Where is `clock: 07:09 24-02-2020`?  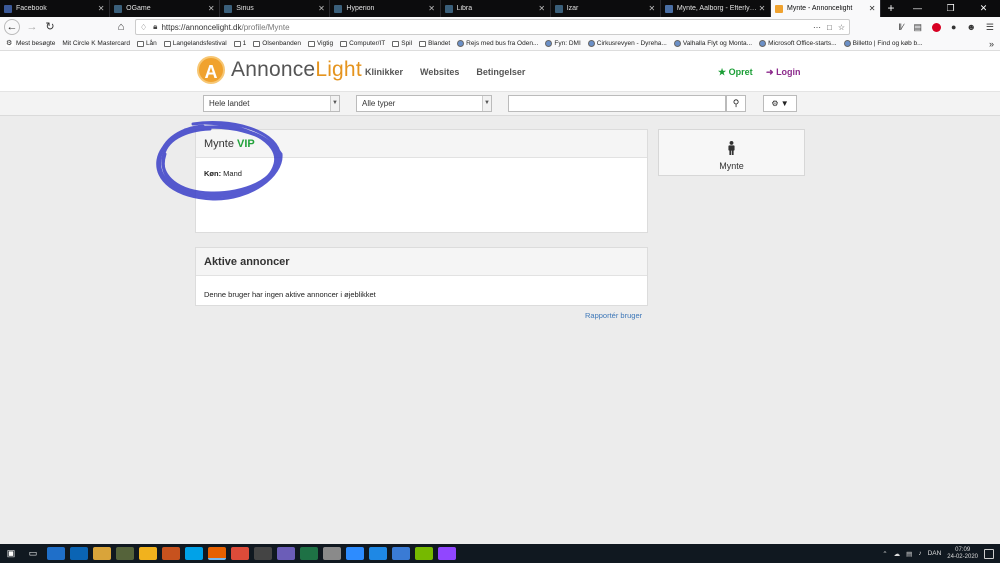 clock: 07:09 24-02-2020 is located at coordinates (962, 554).